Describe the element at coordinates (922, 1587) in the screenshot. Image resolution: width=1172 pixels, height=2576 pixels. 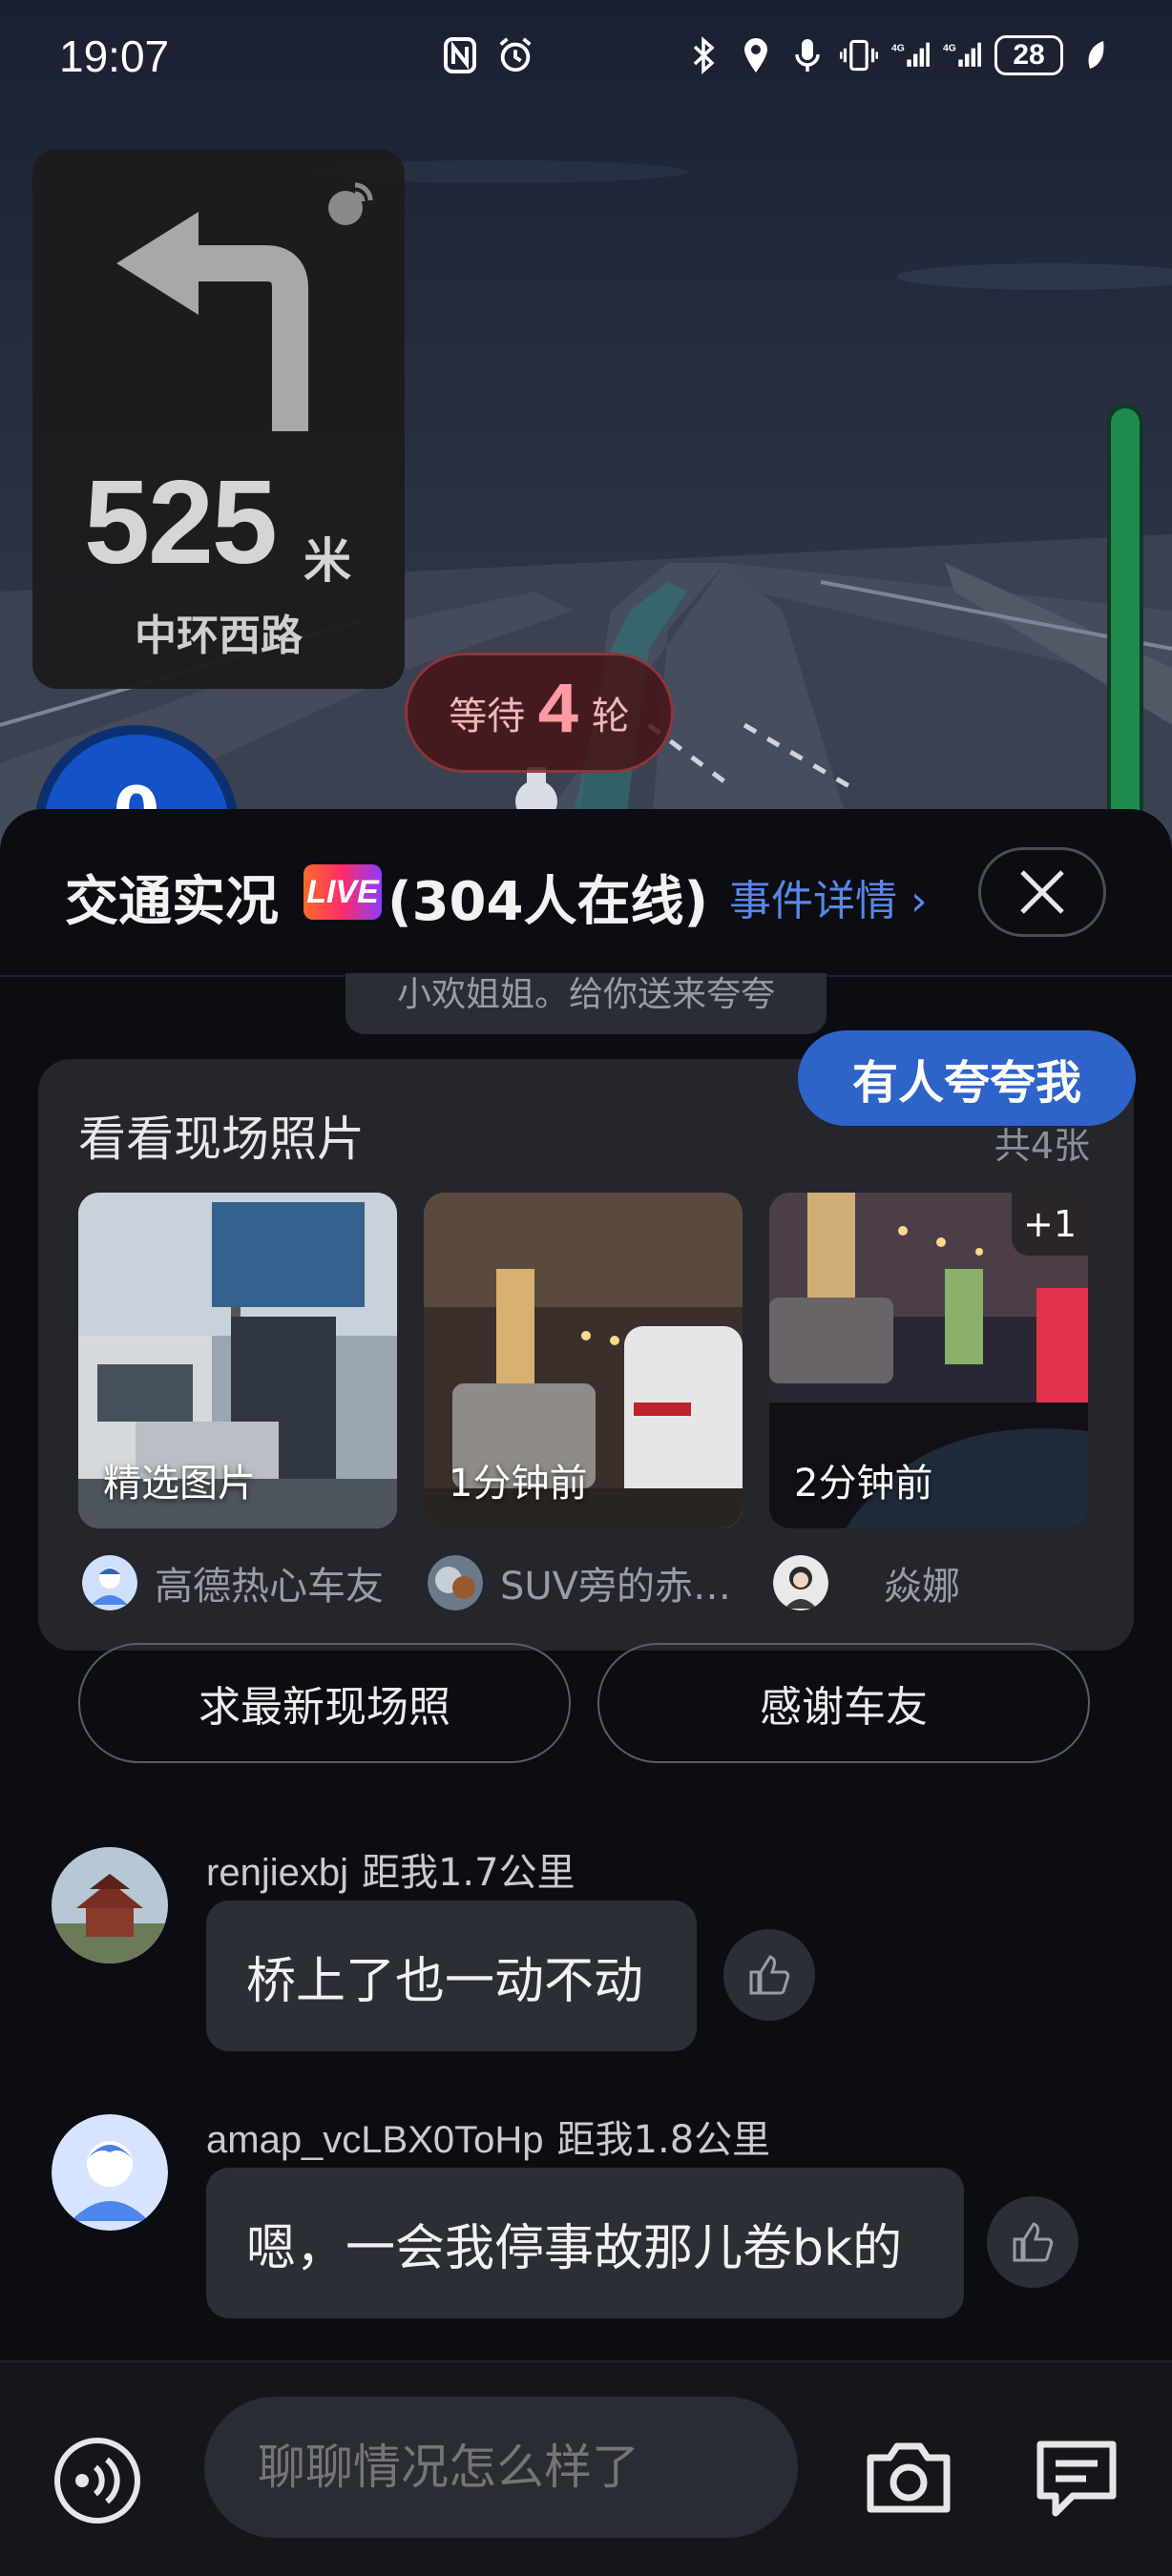
I see `uploader-name: 焱娜` at that location.